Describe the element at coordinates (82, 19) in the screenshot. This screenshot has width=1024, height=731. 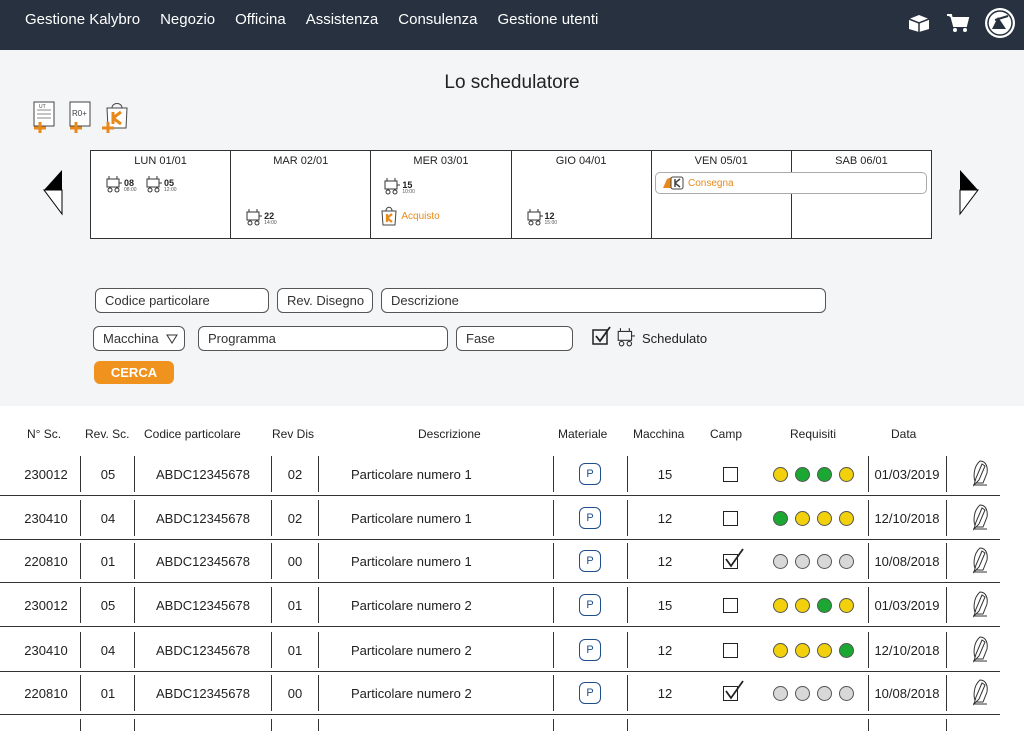
I see `menu-gestione-kalybro: Gestione Kalybro` at that location.